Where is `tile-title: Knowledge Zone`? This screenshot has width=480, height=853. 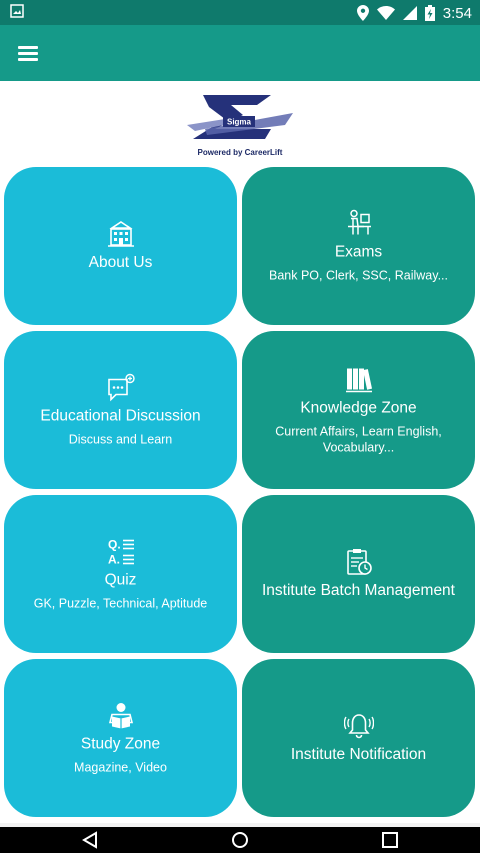 tile-title: Knowledge Zone is located at coordinates (358, 408).